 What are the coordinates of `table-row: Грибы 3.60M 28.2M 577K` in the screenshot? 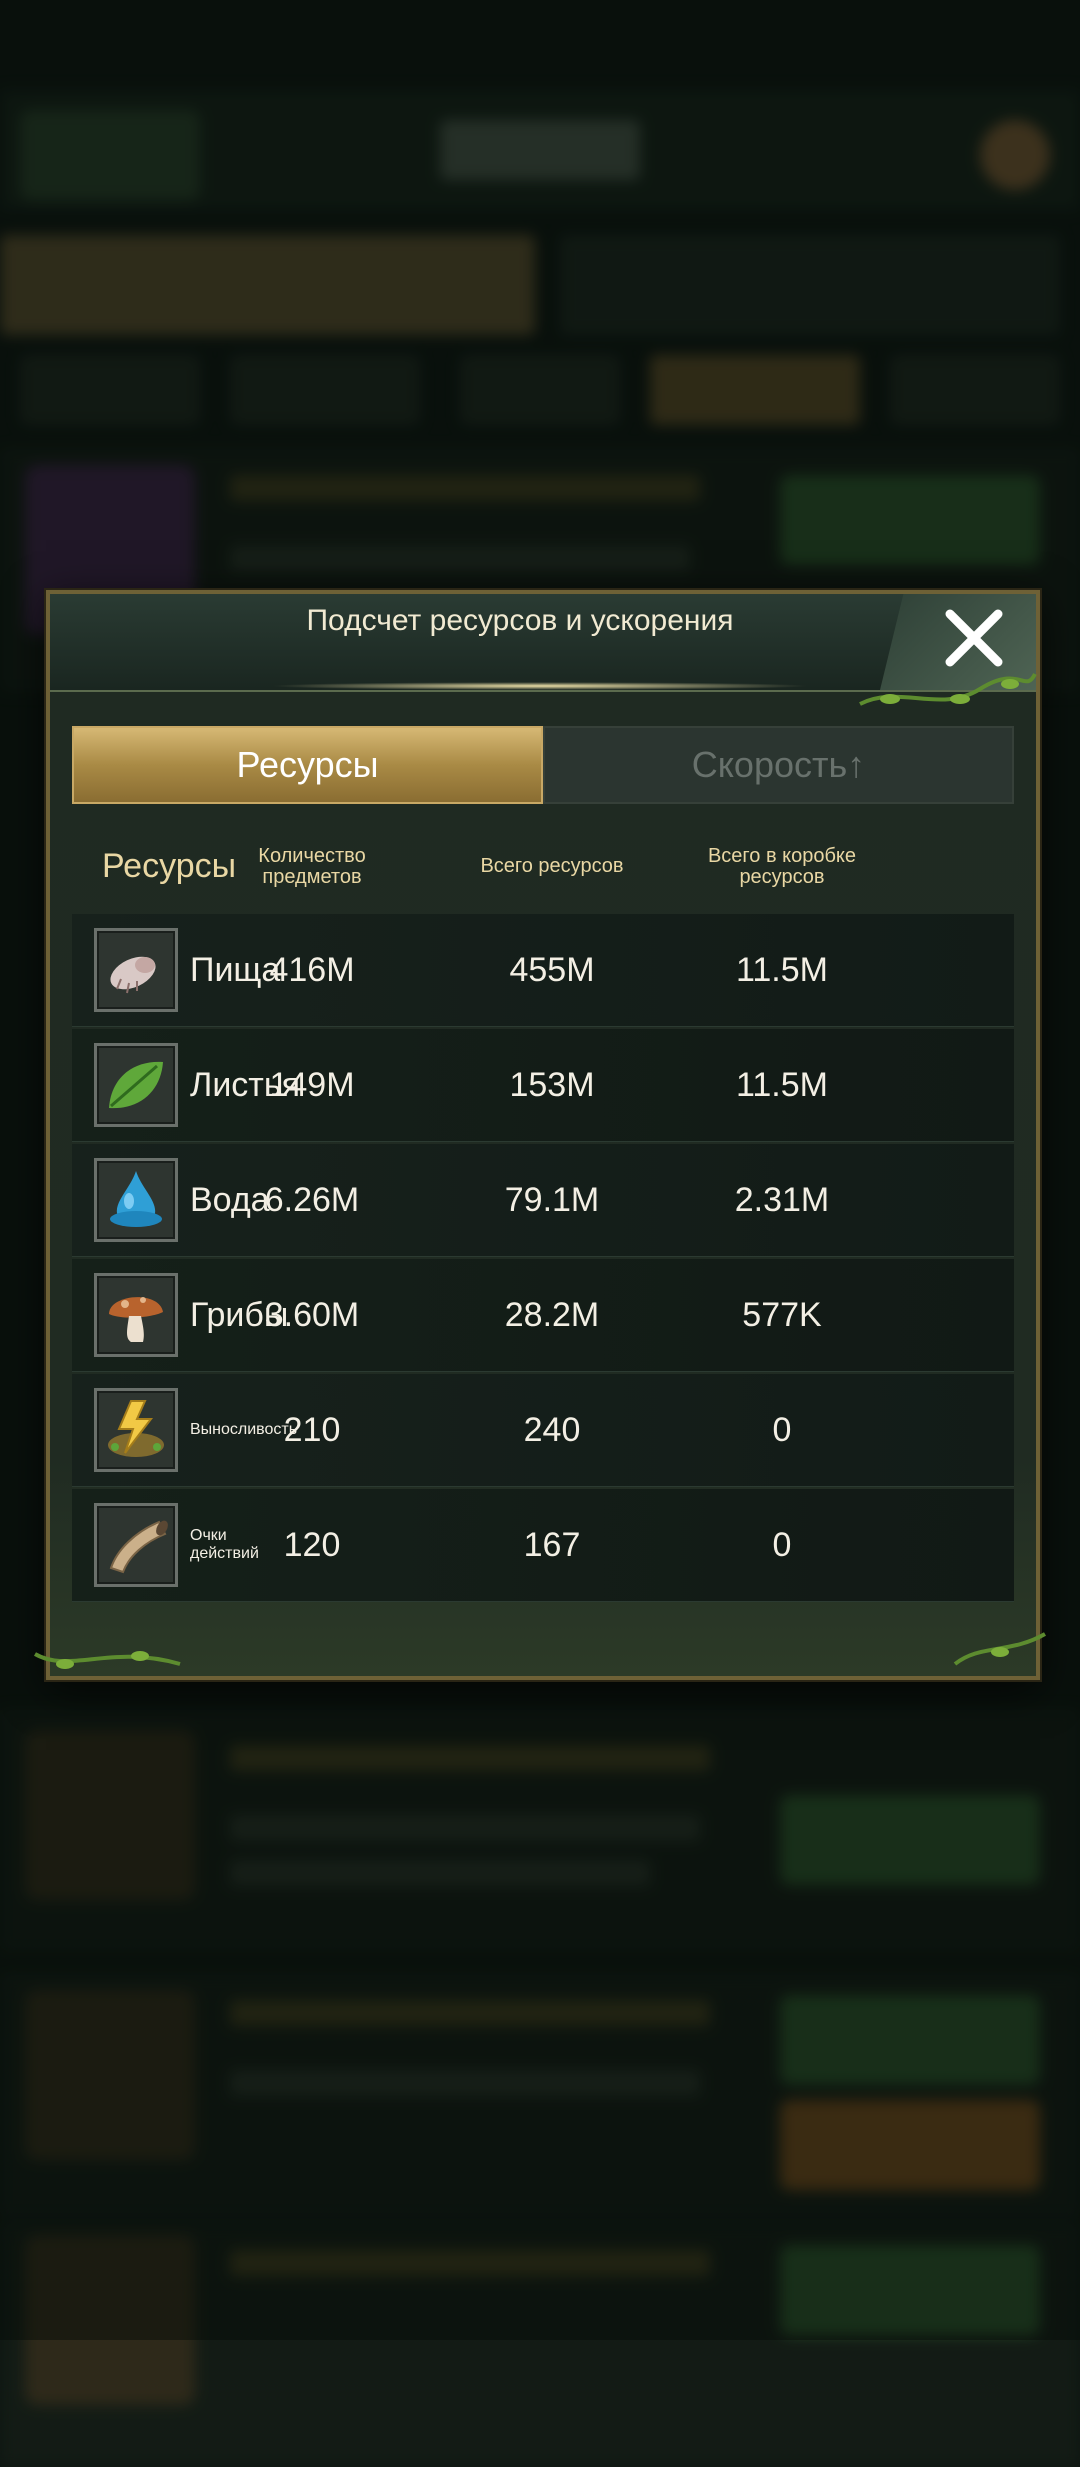 It's located at (543, 1315).